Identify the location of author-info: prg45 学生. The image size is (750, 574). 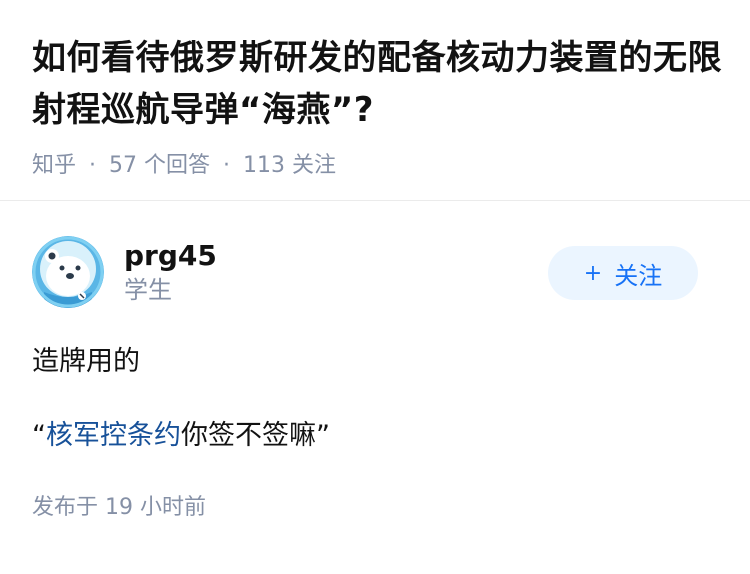
(170, 272).